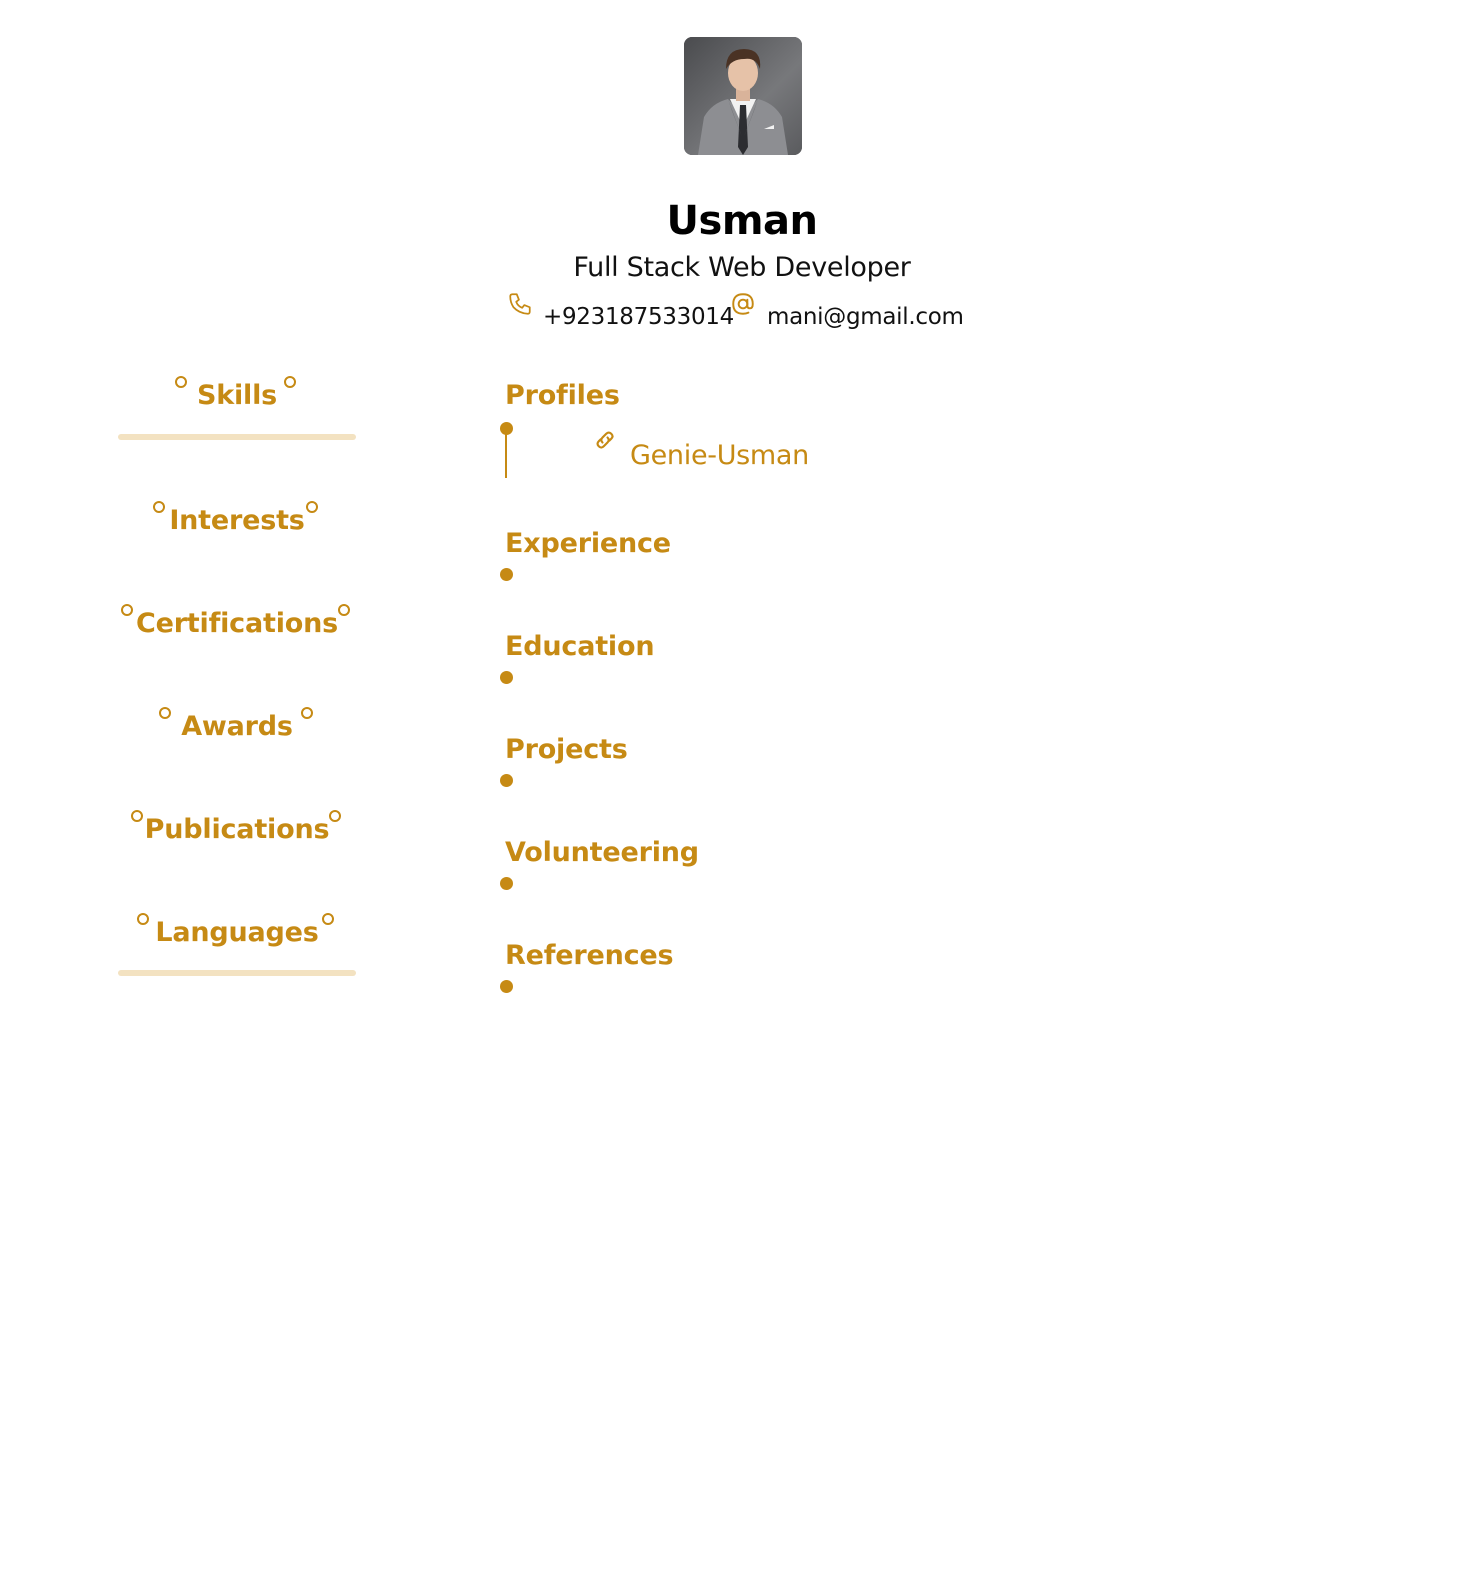  What do you see at coordinates (562, 395) in the screenshot?
I see `section-heading-profiles: Profiles` at bounding box center [562, 395].